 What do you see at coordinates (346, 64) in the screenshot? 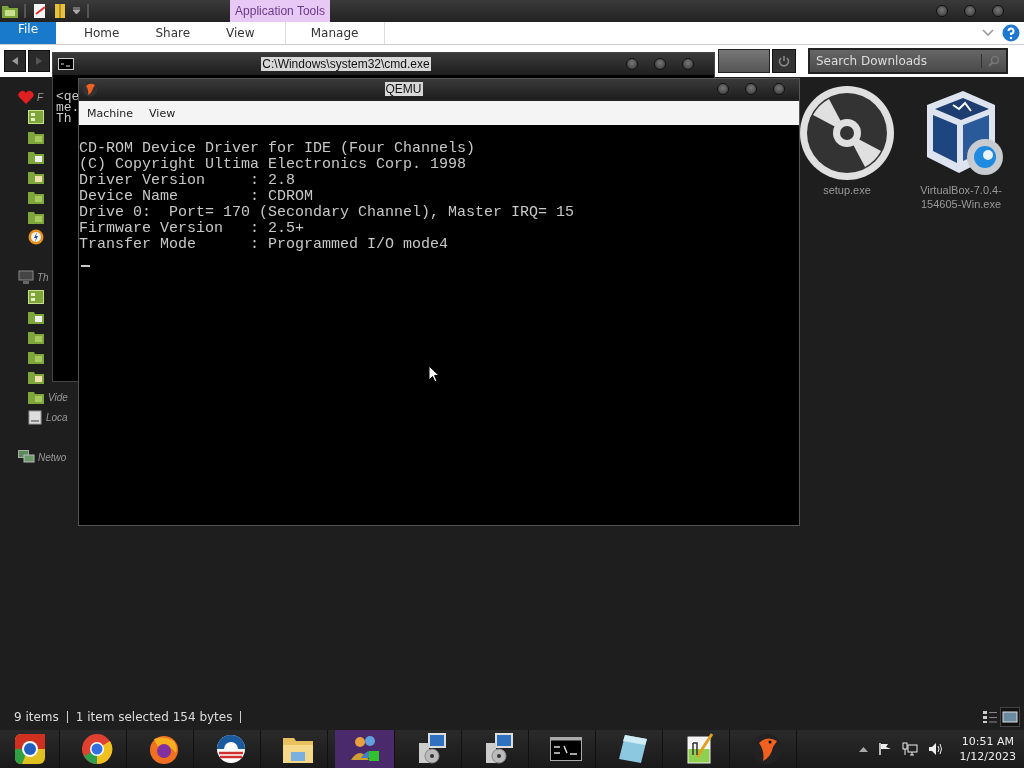
I see `window-title: C:\Windows\system32\cmd.exe` at bounding box center [346, 64].